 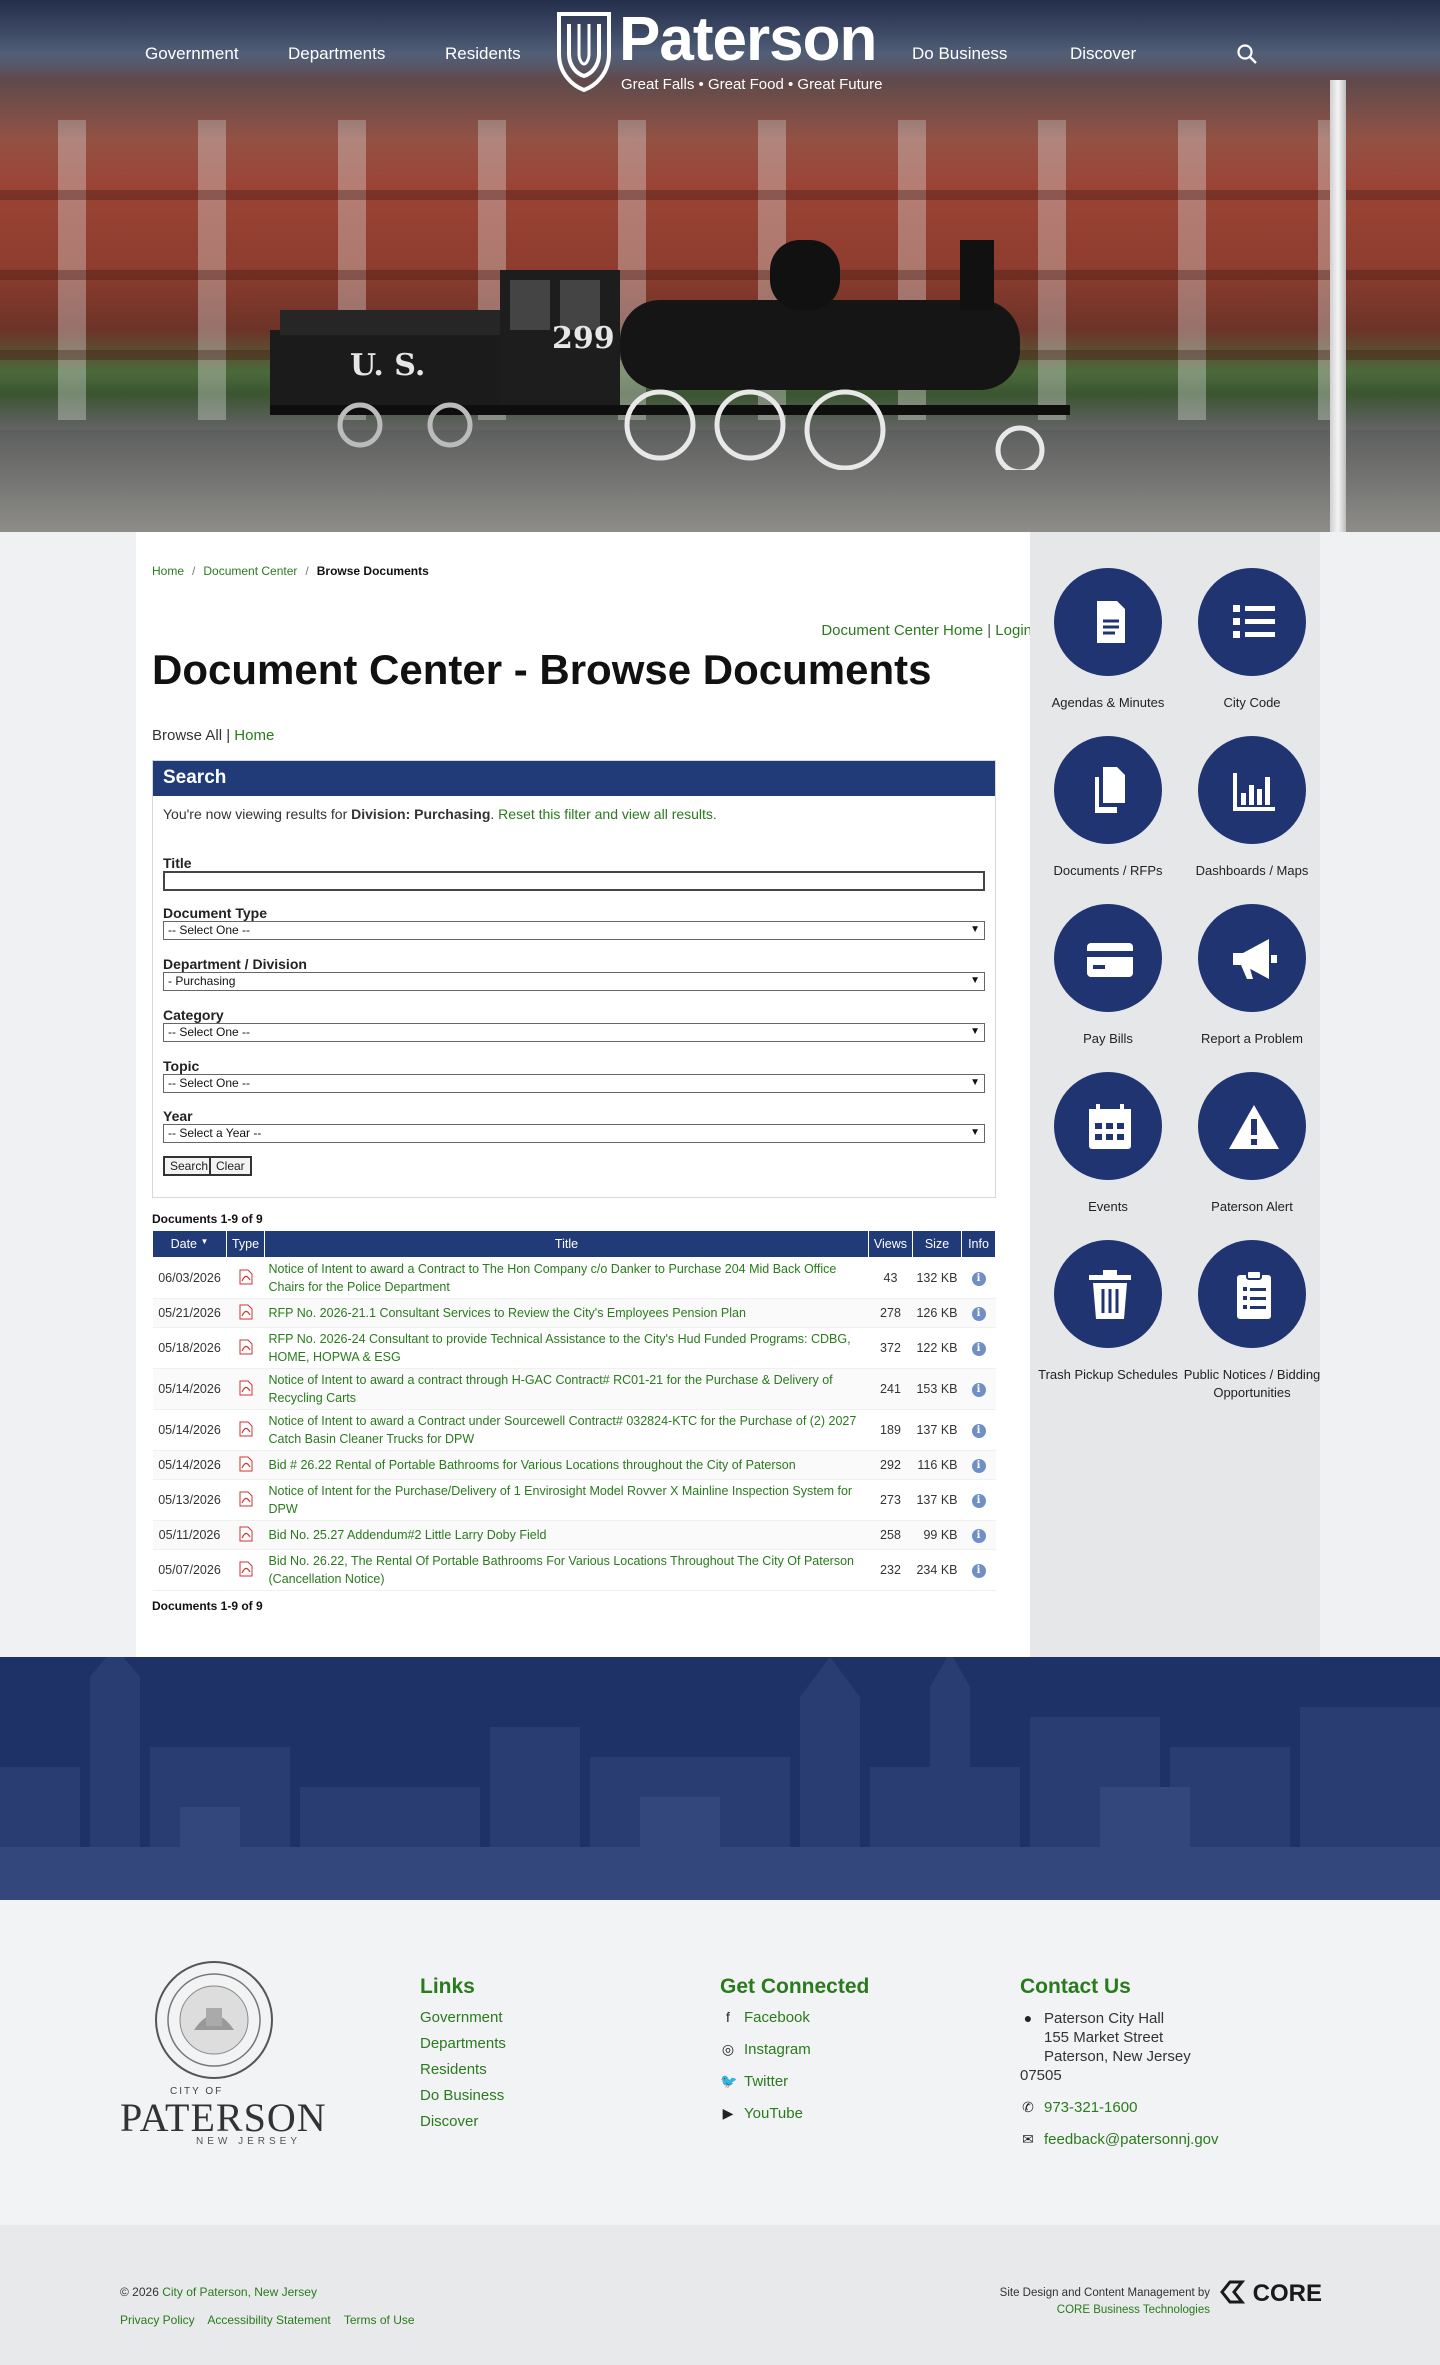 What do you see at coordinates (1252, 640) in the screenshot?
I see `quick-link-list: City Code` at bounding box center [1252, 640].